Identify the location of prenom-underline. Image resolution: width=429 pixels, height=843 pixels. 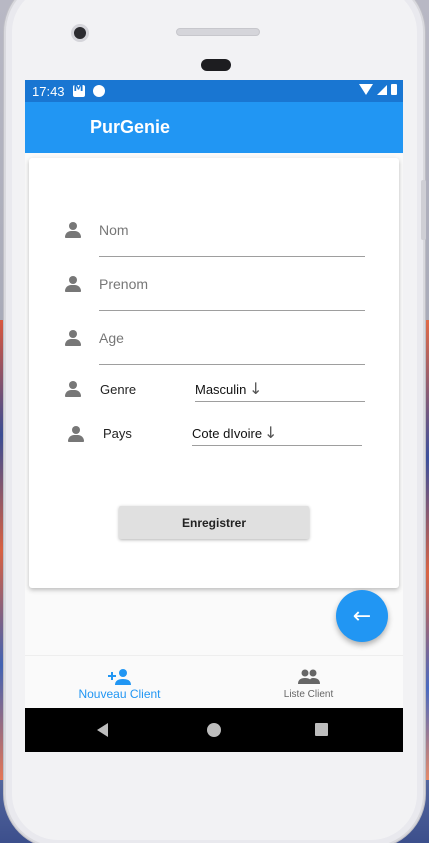
(232, 310).